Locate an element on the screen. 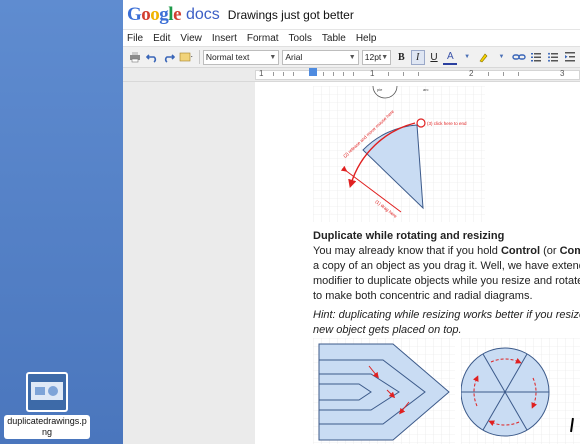  numbered-list-icon is located at coordinates (535, 57).